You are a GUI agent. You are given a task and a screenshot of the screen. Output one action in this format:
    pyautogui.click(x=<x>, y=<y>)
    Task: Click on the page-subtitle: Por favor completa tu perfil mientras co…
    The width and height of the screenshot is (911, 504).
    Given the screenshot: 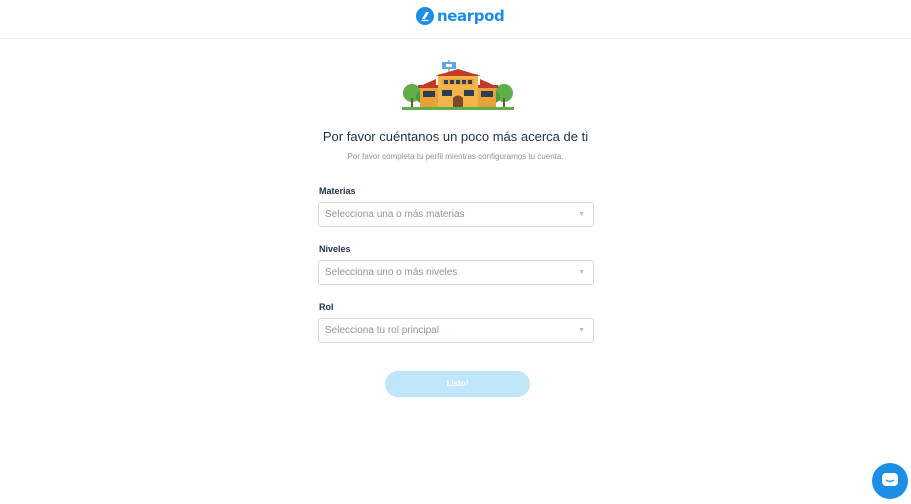 What is the action you would take?
    pyautogui.click(x=455, y=156)
    